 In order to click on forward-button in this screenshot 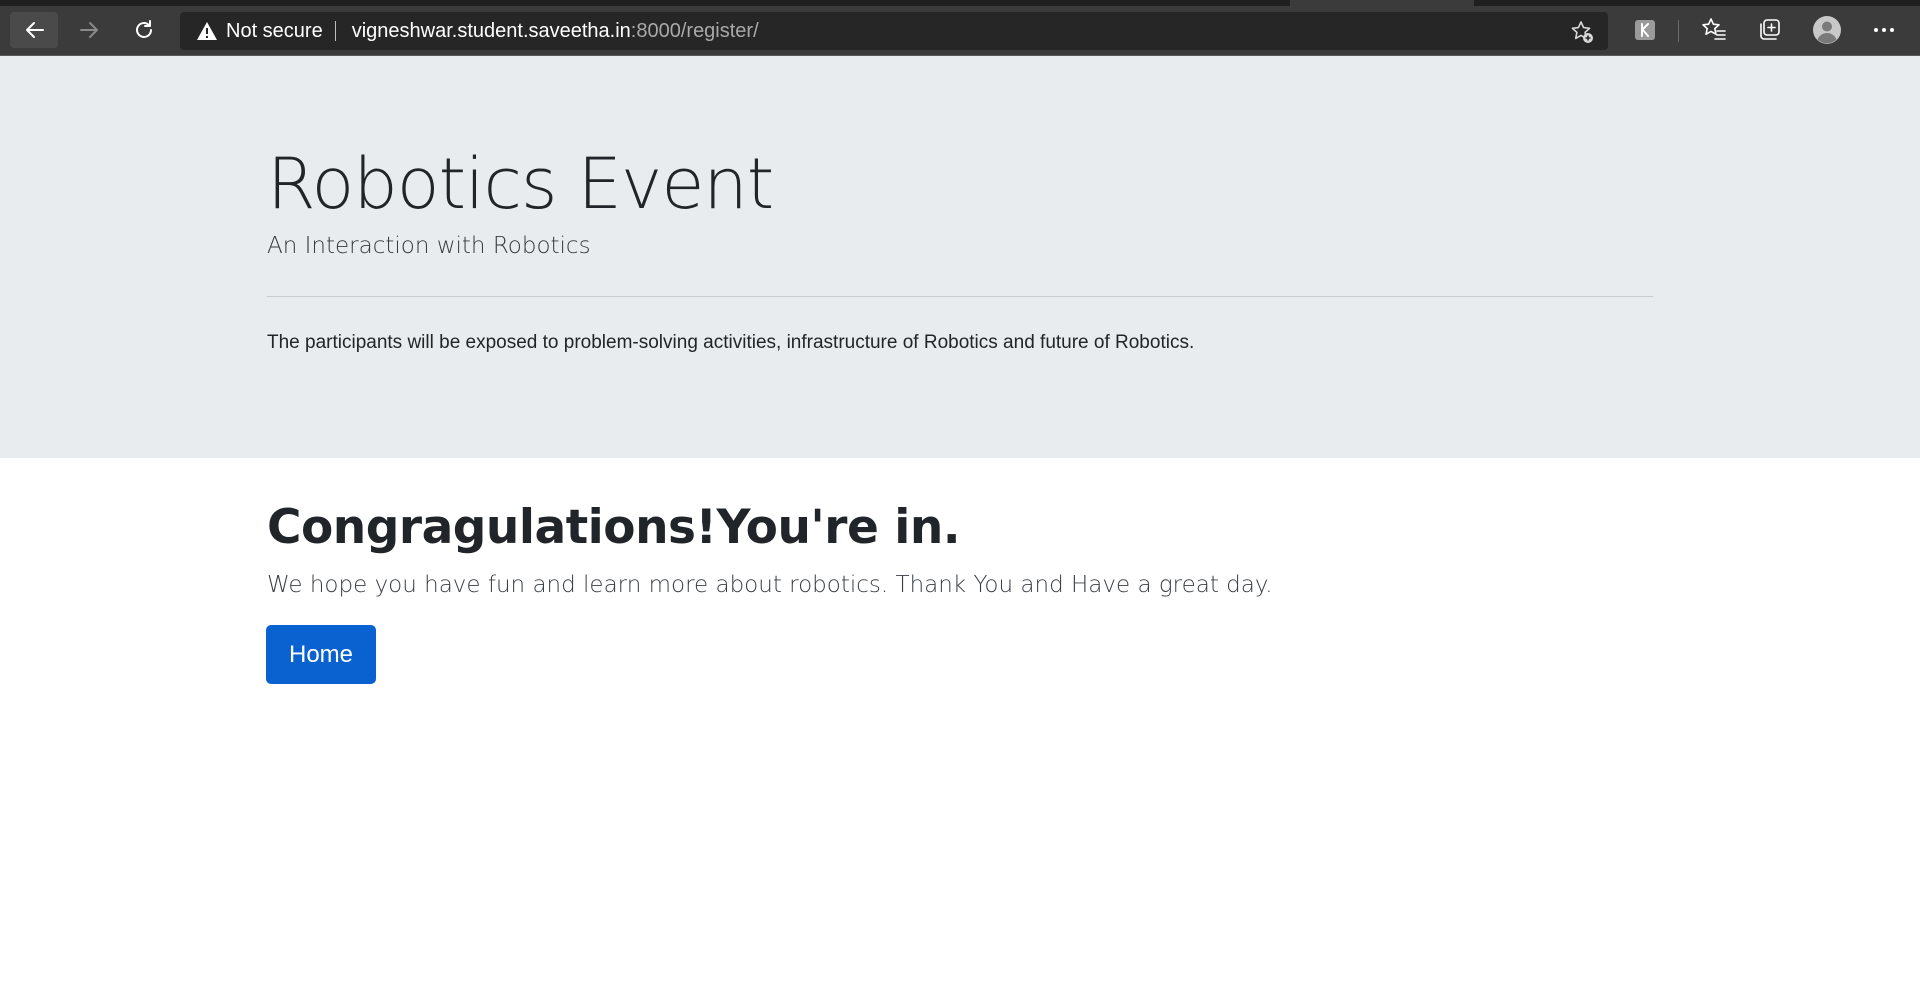, I will do `click(90, 30)`.